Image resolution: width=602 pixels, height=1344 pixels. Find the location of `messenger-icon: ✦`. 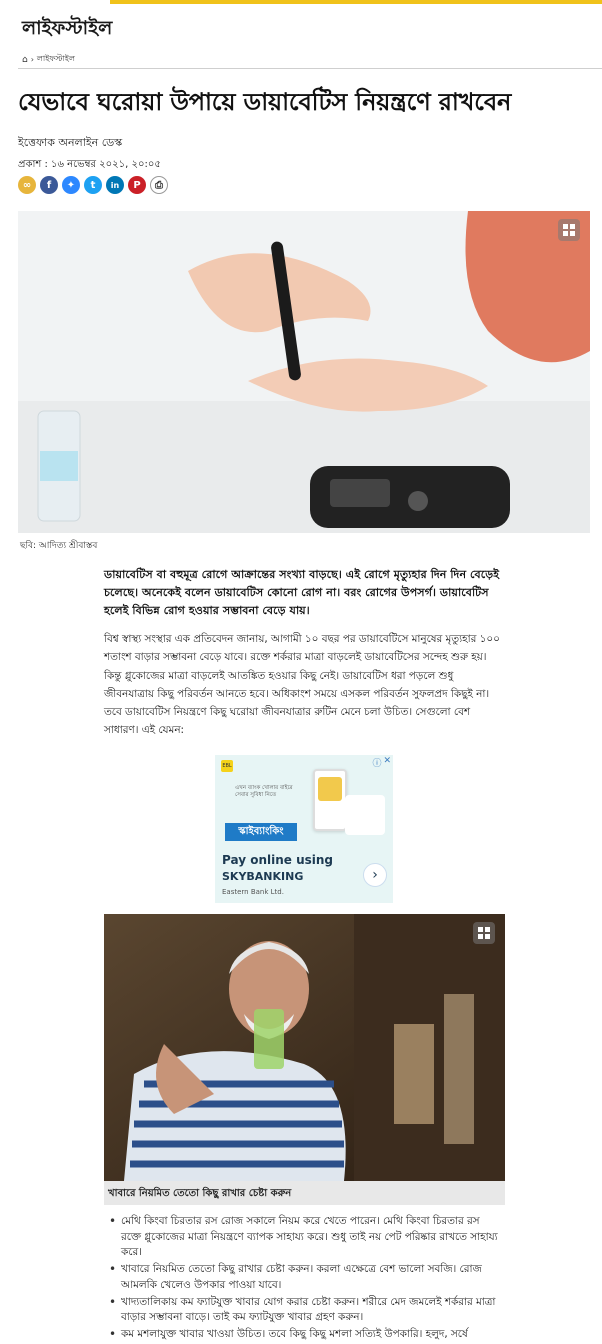

messenger-icon: ✦ is located at coordinates (71, 185).